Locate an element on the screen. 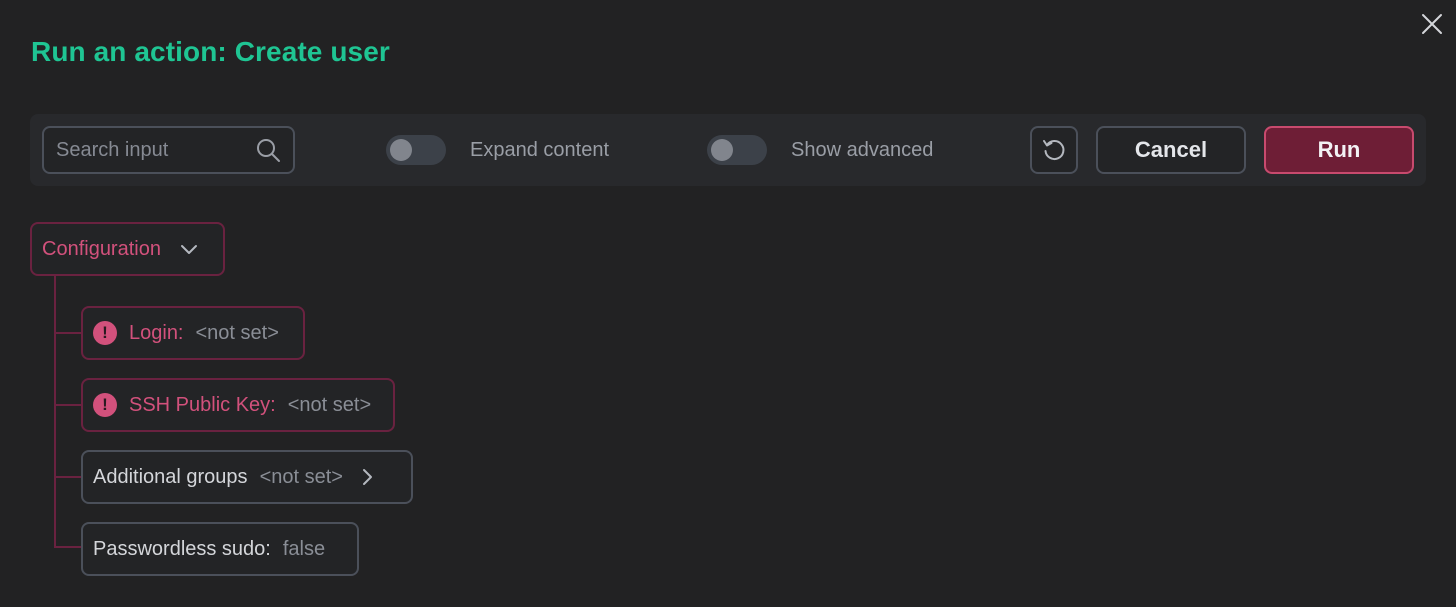  chevron-down-icon is located at coordinates (189, 249).